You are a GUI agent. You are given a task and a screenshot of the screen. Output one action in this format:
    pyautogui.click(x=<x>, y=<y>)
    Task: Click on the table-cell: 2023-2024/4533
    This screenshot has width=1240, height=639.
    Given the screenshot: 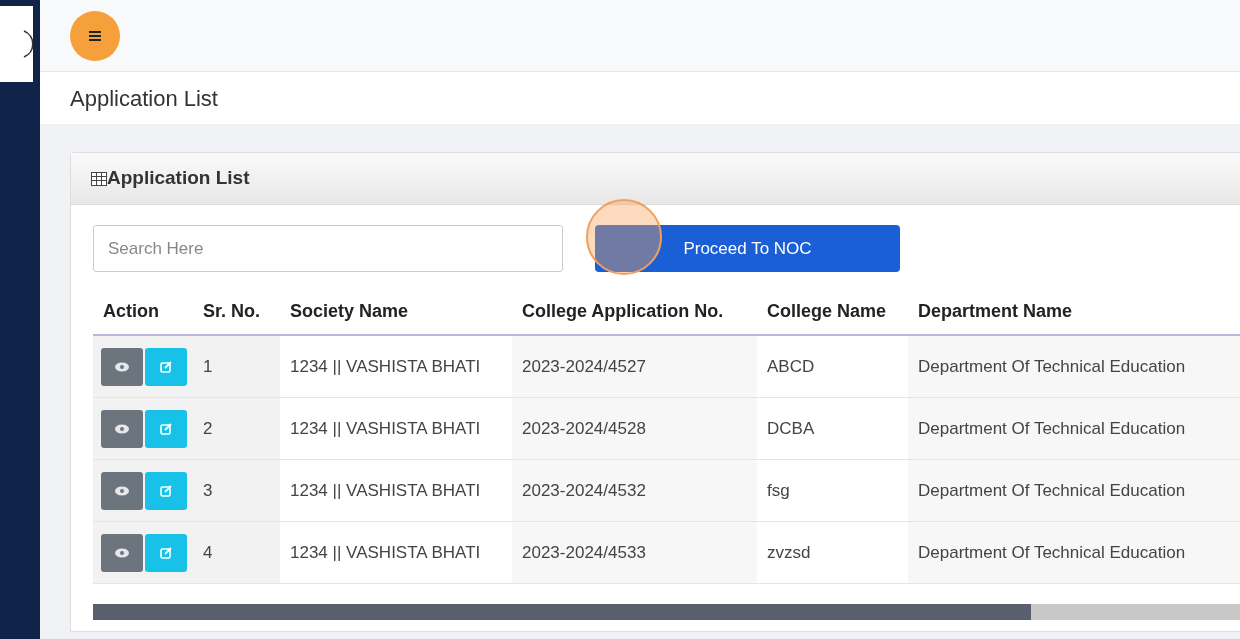 What is the action you would take?
    pyautogui.click(x=634, y=552)
    